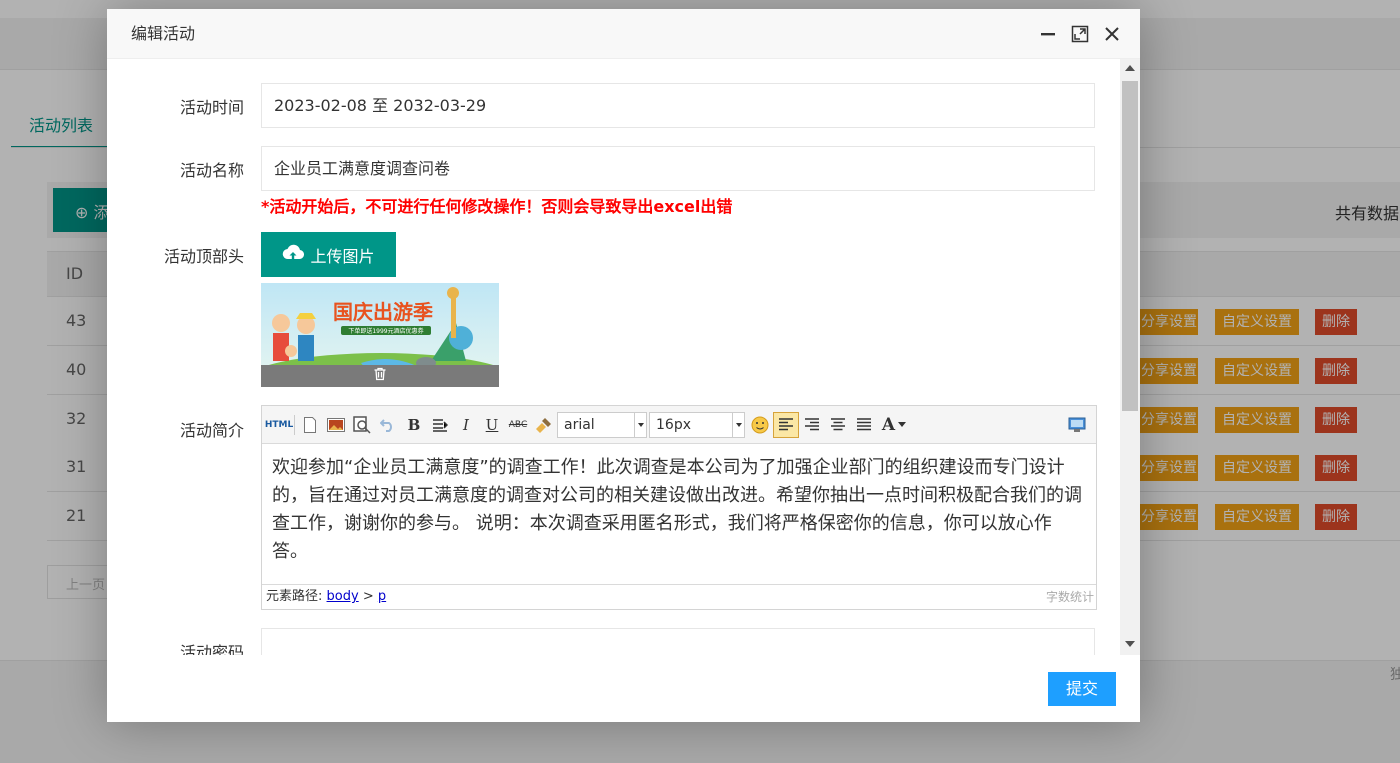  I want to click on activity-time-input: 2023-02-08 至 2032-03-29, so click(678, 105).